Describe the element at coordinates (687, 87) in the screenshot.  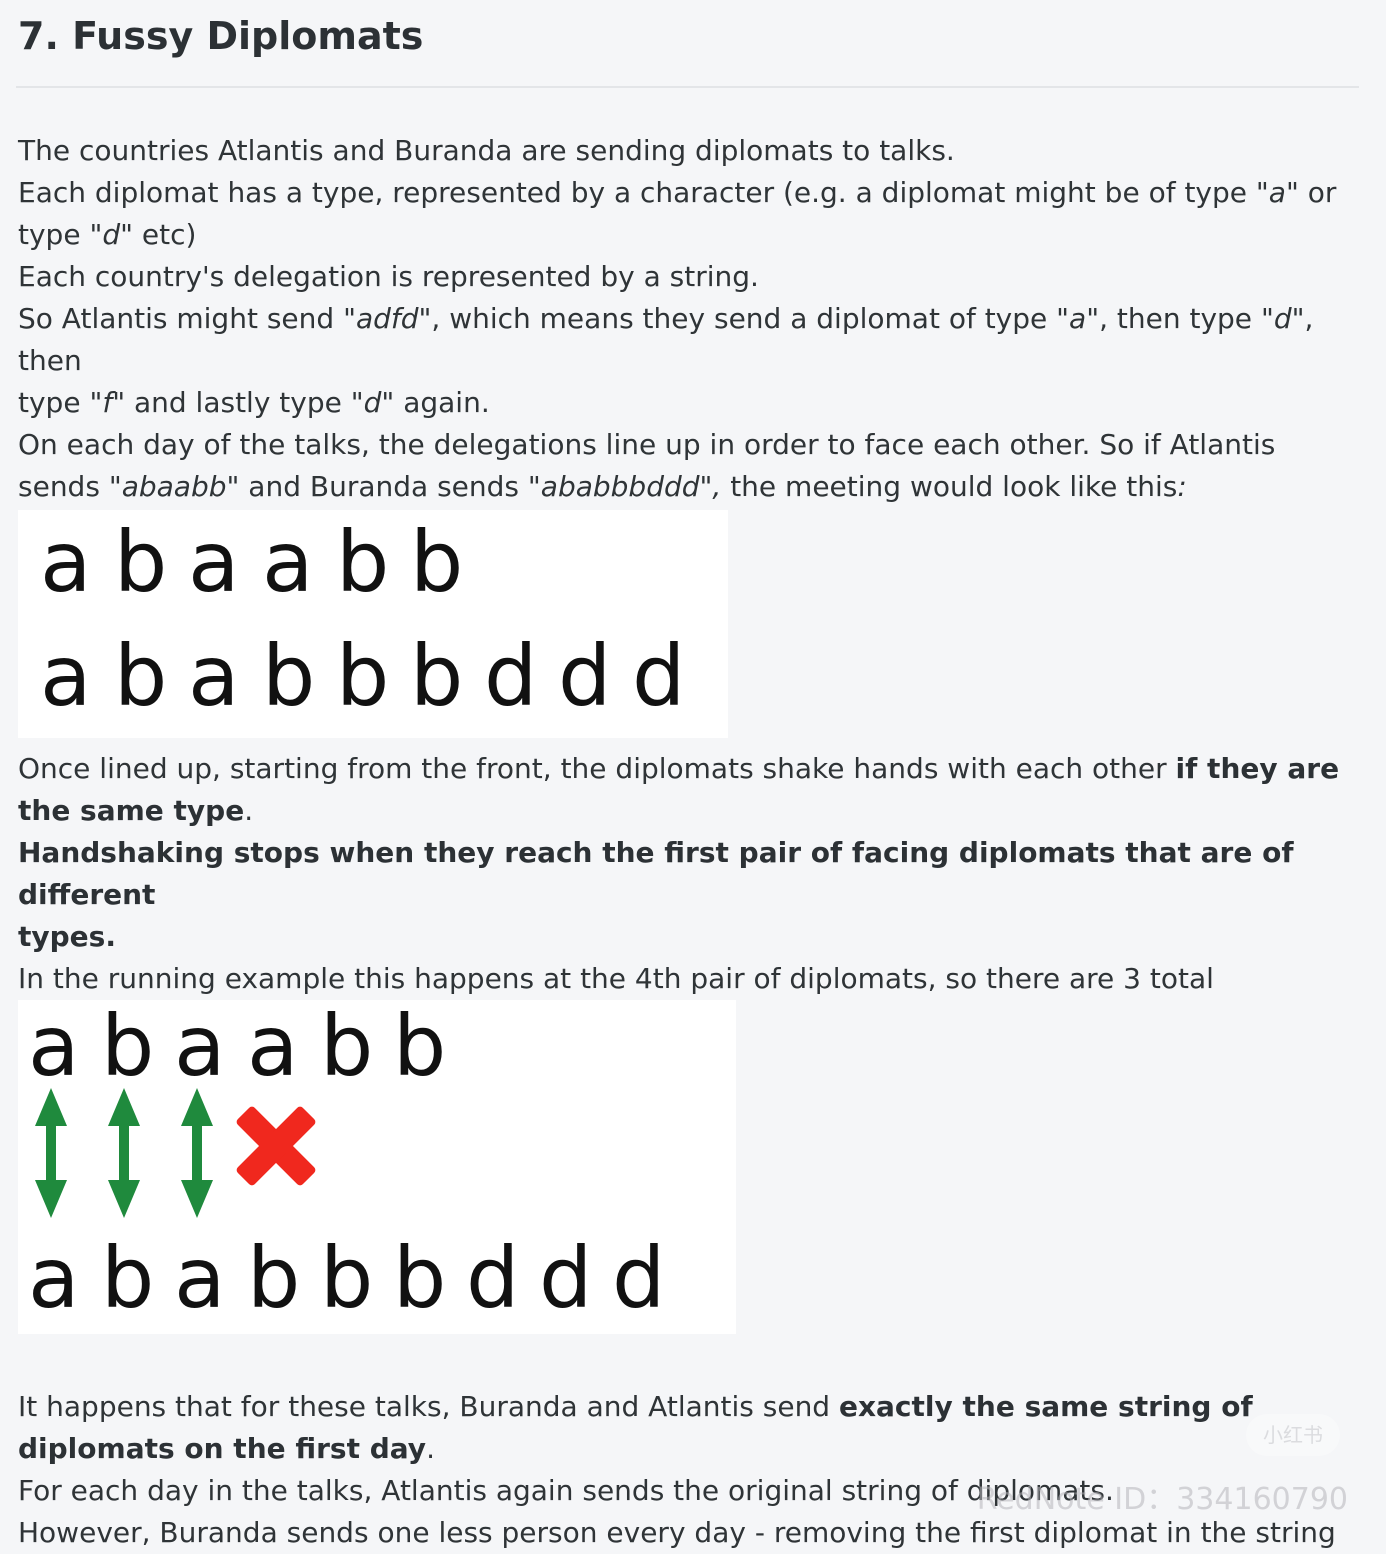
I see `title-divider` at that location.